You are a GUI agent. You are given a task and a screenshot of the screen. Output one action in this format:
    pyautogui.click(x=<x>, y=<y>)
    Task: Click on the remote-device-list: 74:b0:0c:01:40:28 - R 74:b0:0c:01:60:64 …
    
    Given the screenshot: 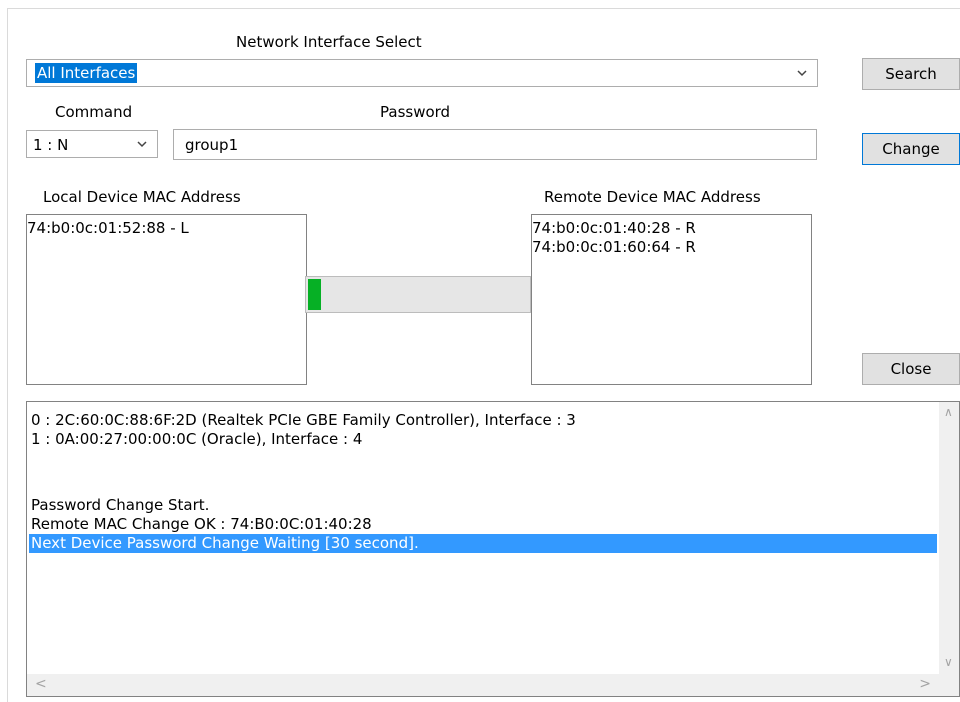 What is the action you would take?
    pyautogui.click(x=671, y=299)
    